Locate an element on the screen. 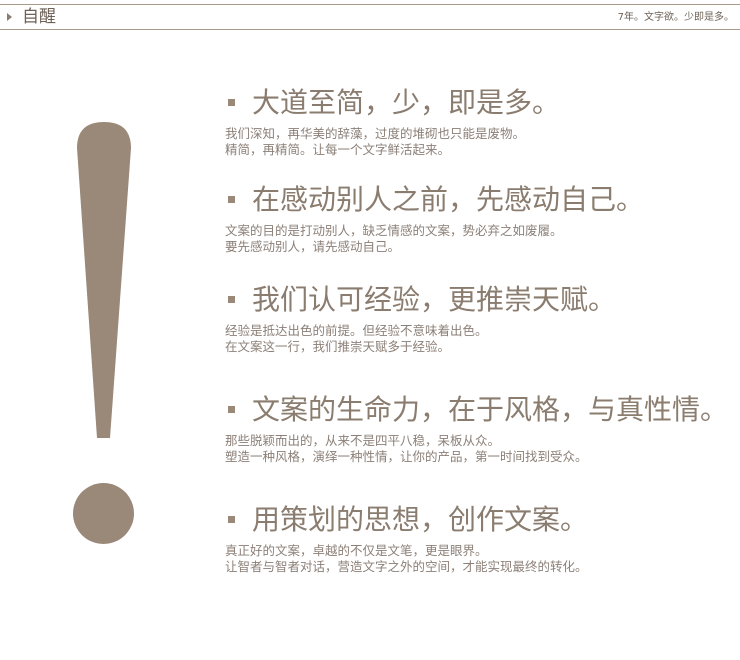 This screenshot has width=740, height=660. principle-heading: 在感动别人之前，先感动自己。 is located at coordinates (448, 199).